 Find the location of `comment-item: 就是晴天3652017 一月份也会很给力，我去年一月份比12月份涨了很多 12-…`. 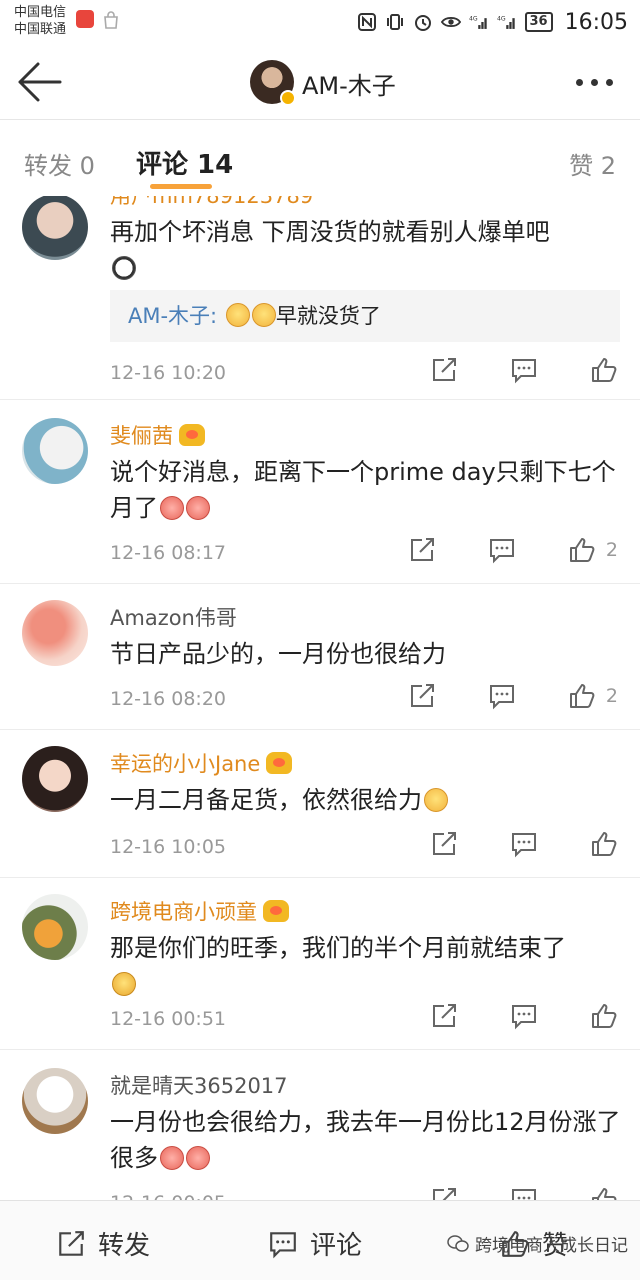

comment-item: 就是晴天3652017 一月份也会很给力，我去年一月份比12月份涨了很多 12-… is located at coordinates (320, 1125).